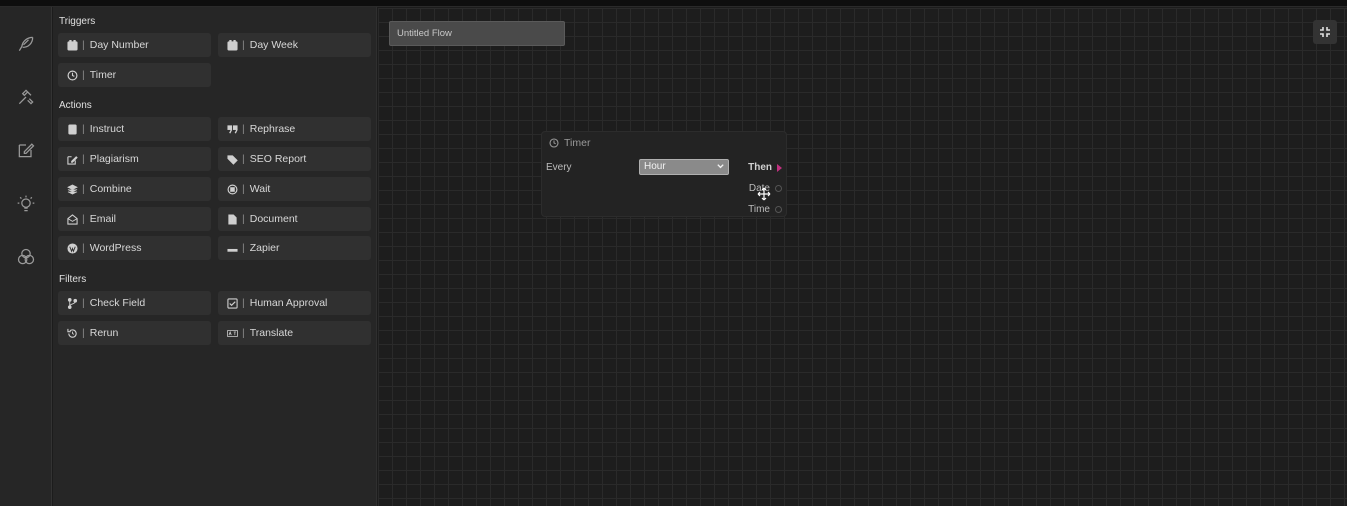 The height and width of the screenshot is (506, 1347). Describe the element at coordinates (232, 333) in the screenshot. I see `language-icon` at that location.